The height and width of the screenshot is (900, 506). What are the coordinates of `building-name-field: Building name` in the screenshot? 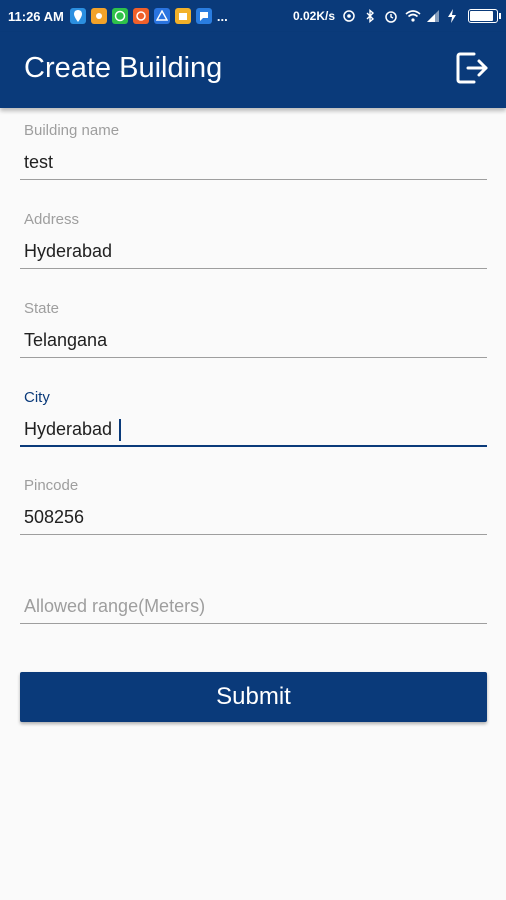 It's located at (253, 151).